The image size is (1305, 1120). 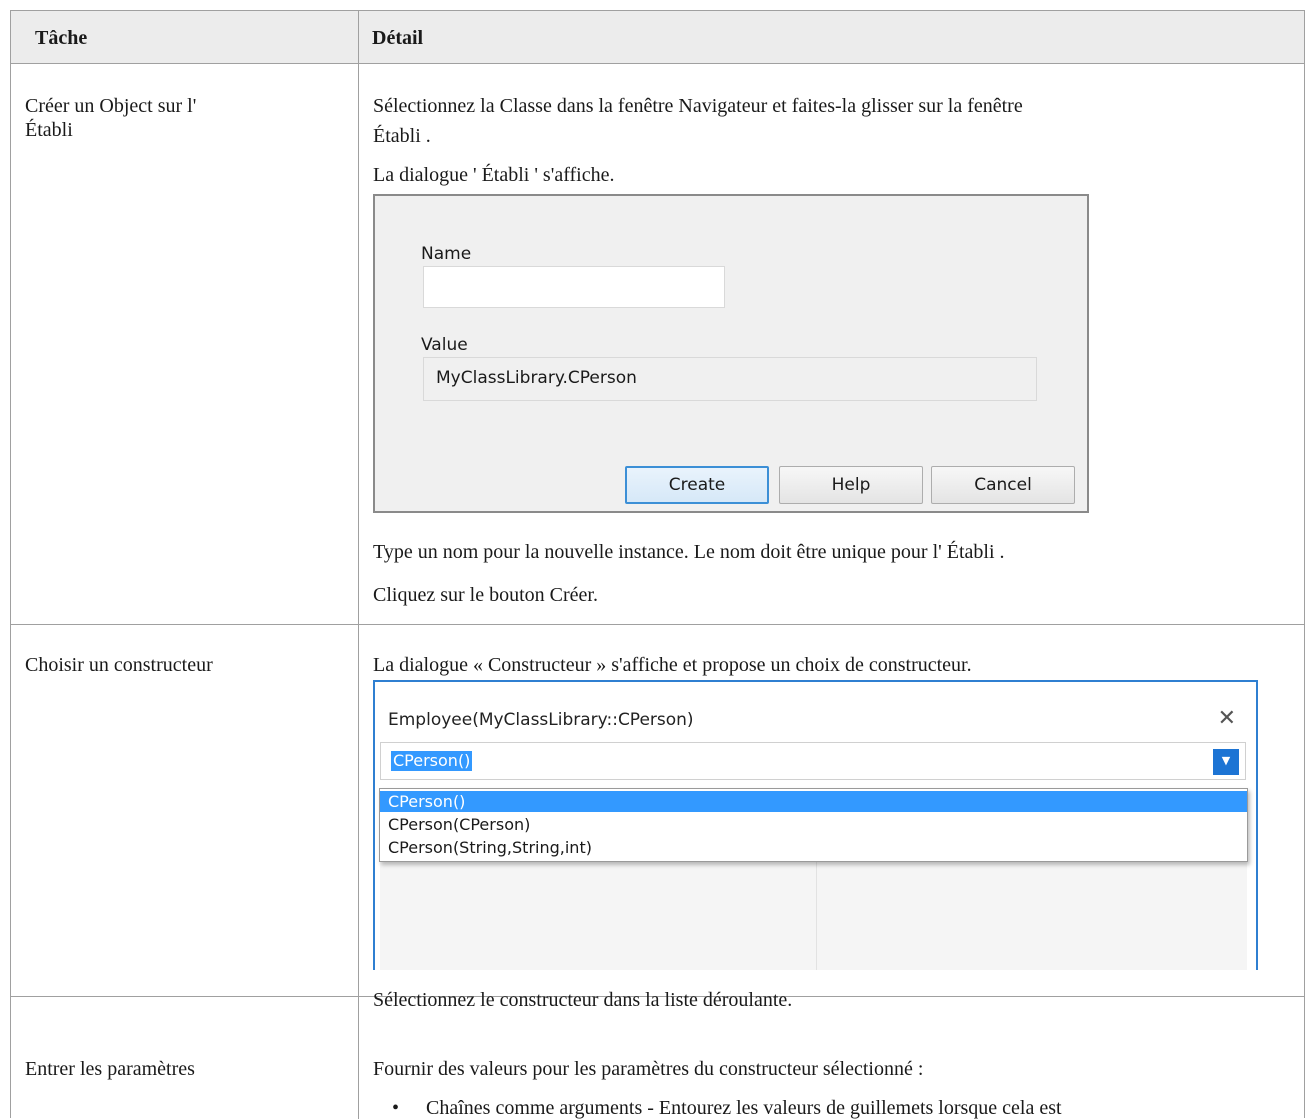 I want to click on row1-dialog-note: La dialogue ' Établi ' s'affiche., so click(x=494, y=175).